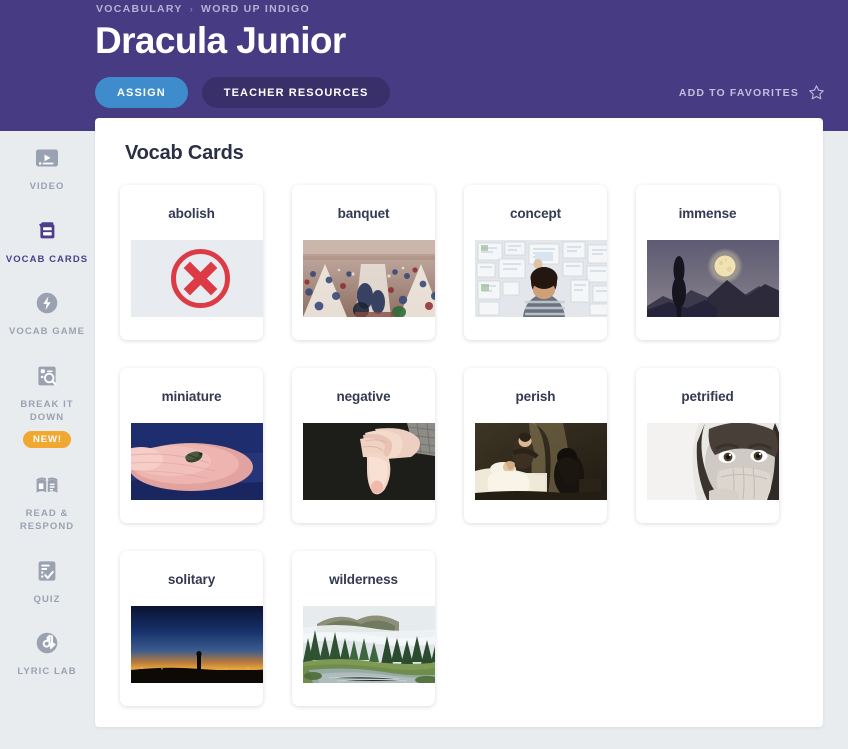  I want to click on sidebar-item-label: QUIZ, so click(47, 599).